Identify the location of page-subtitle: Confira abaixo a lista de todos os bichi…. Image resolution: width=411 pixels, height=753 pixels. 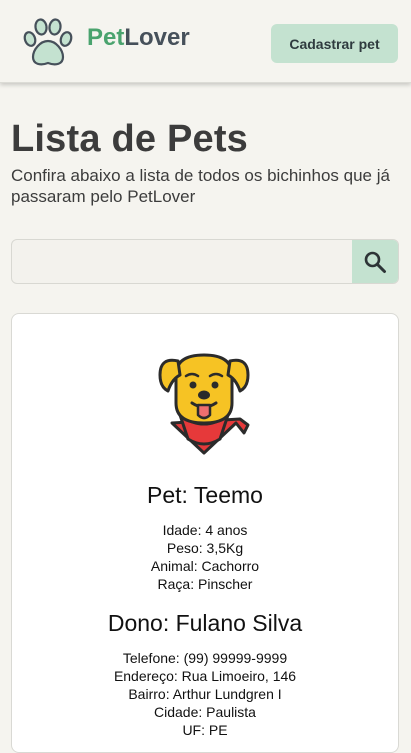
(200, 186).